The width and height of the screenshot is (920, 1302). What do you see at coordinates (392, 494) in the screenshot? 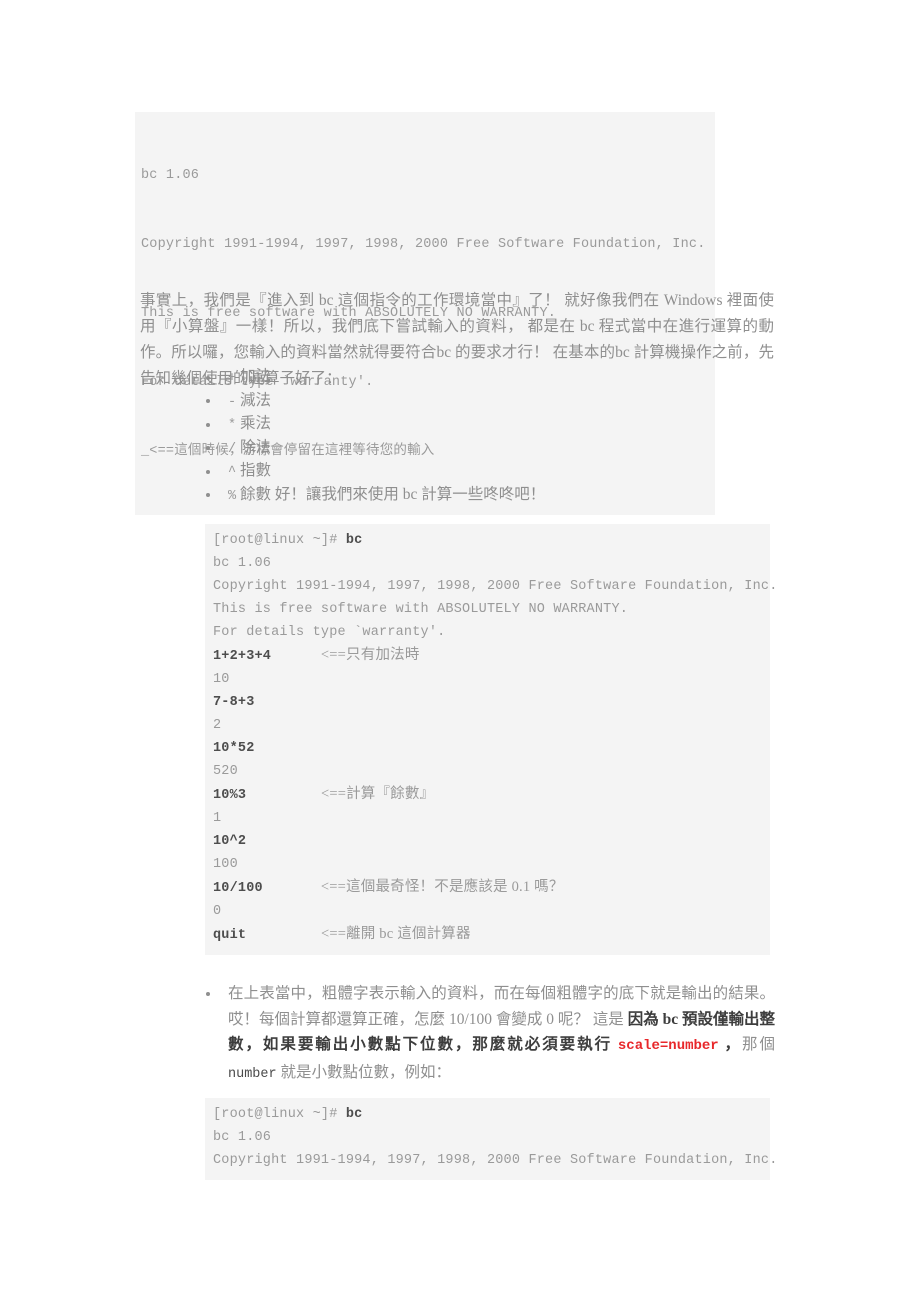
I see `operator-label: 餘數 好！讓我們來使用 bc 計算一些咚咚吧！` at bounding box center [392, 494].